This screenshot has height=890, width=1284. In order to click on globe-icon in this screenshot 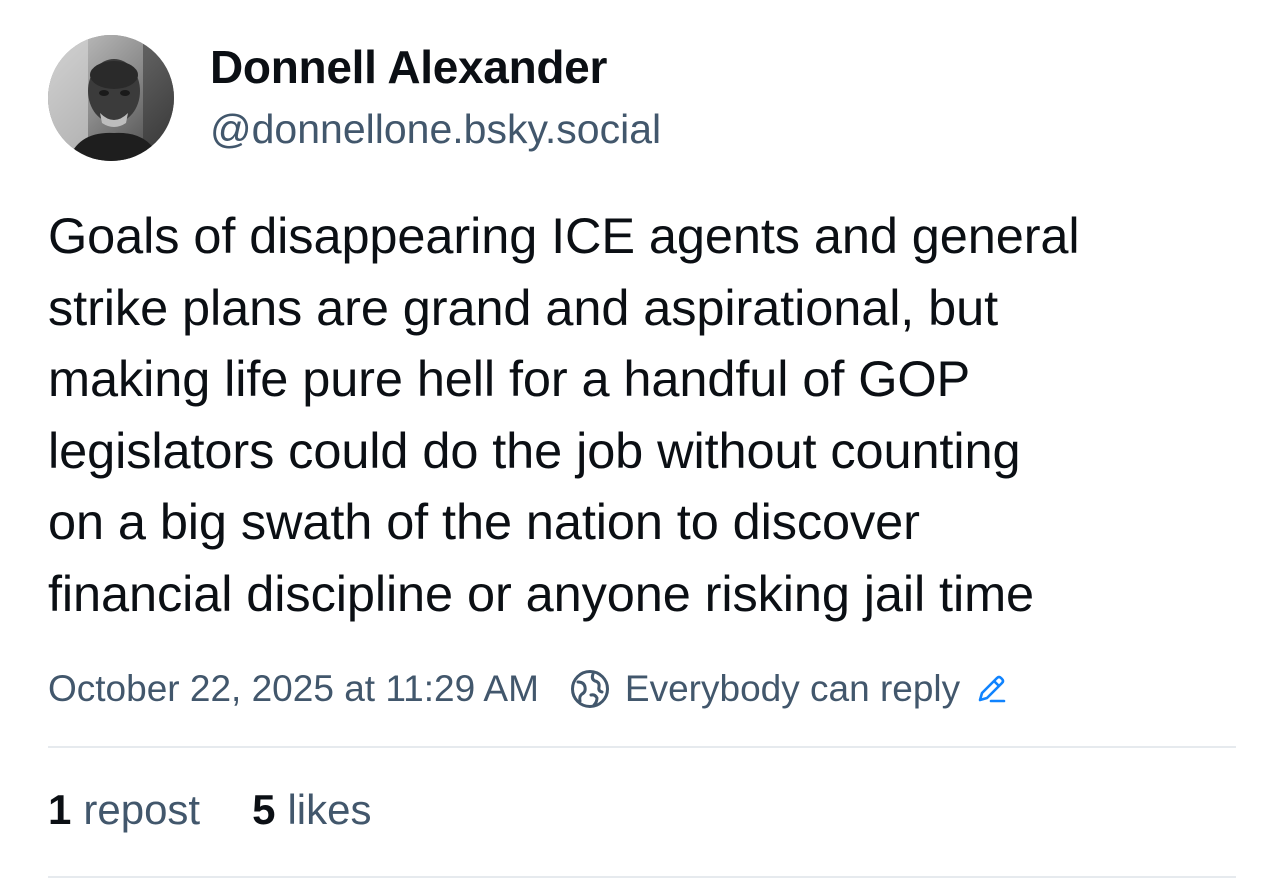, I will do `click(589, 689)`.